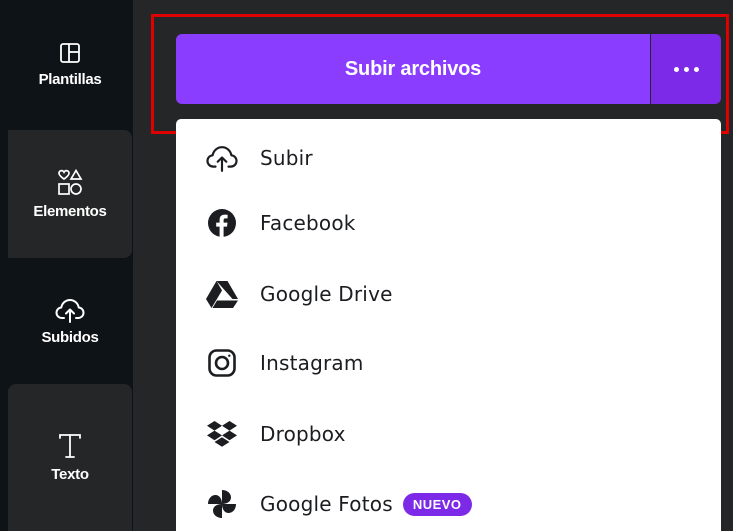  I want to click on sidebar-item-label: Plantillas, so click(70, 79).